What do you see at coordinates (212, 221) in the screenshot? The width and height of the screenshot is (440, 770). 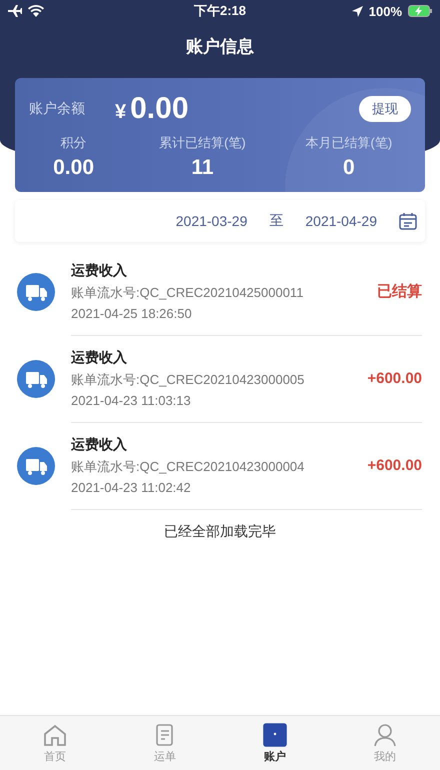 I see `start-date: 2021-03-29` at bounding box center [212, 221].